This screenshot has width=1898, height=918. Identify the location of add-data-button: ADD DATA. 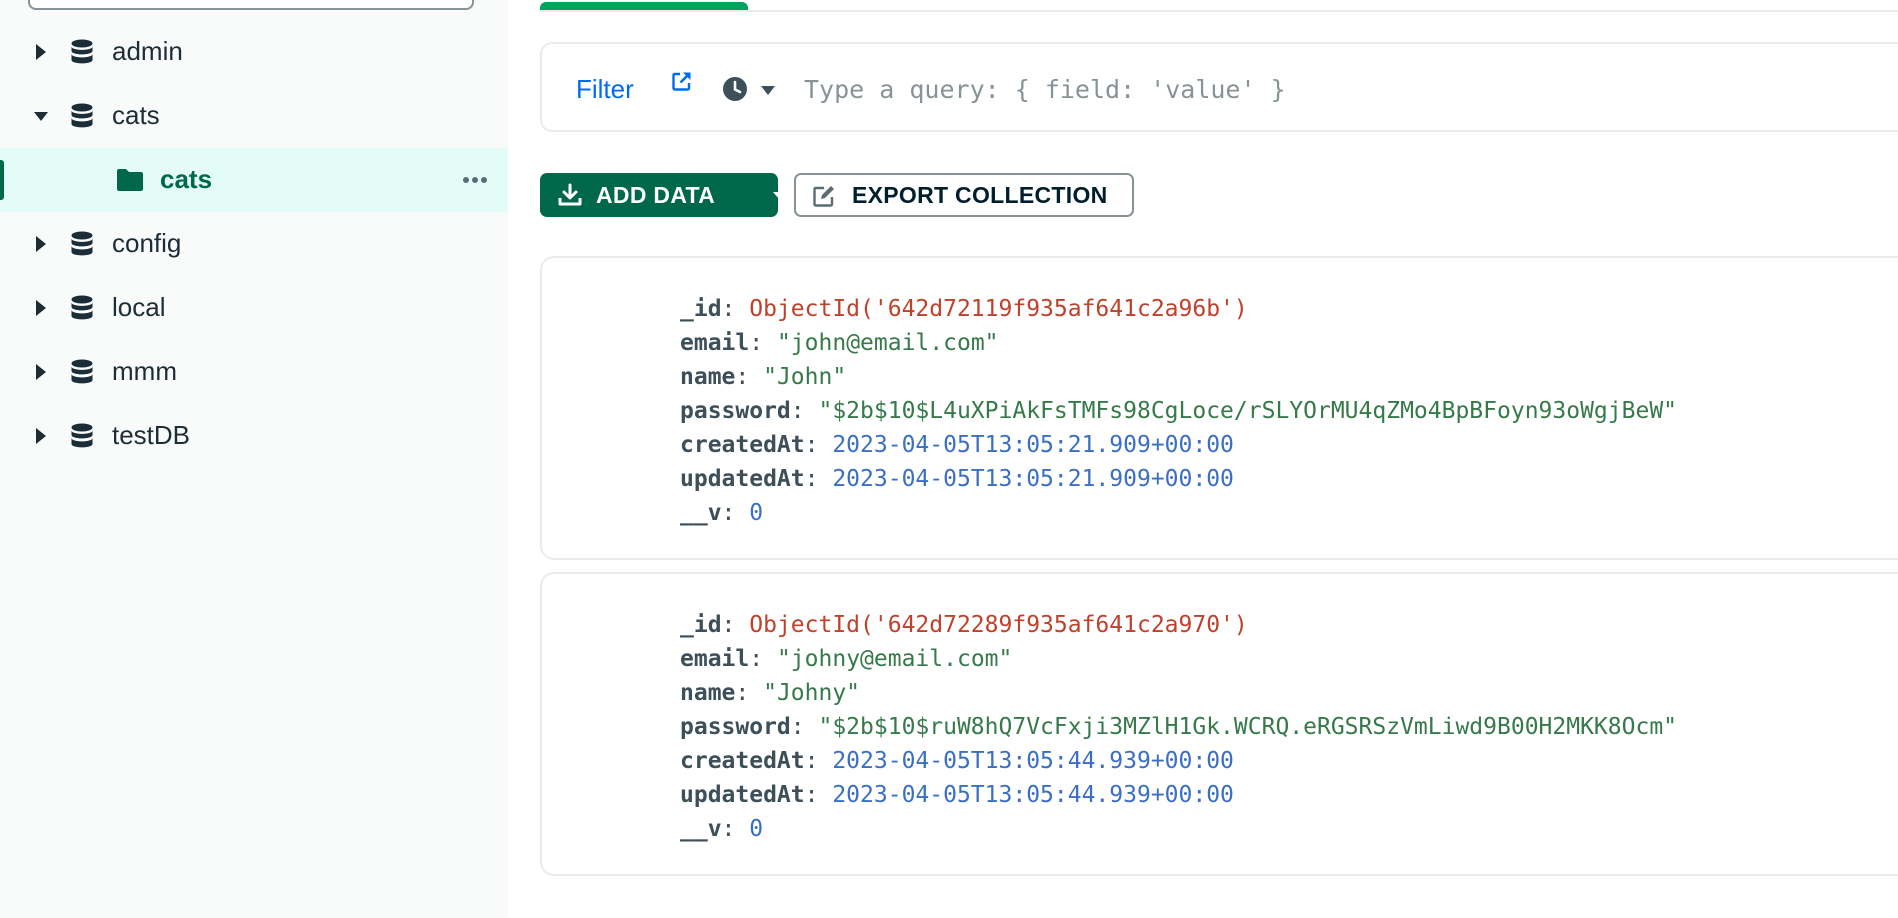
(663, 195).